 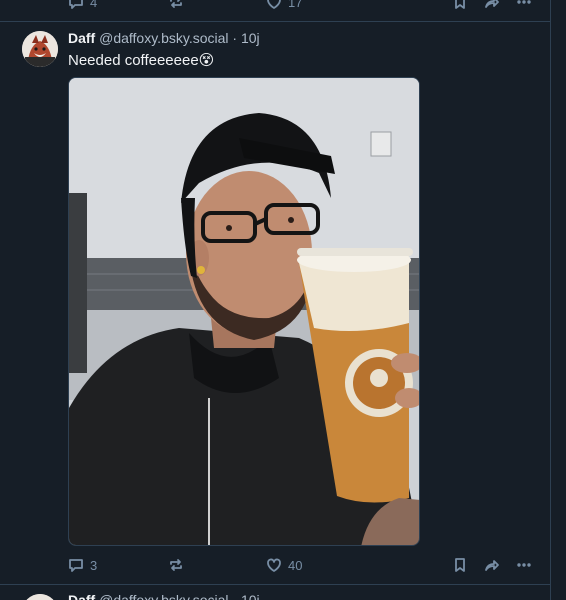 I want to click on author-name: Daff, so click(x=81, y=38).